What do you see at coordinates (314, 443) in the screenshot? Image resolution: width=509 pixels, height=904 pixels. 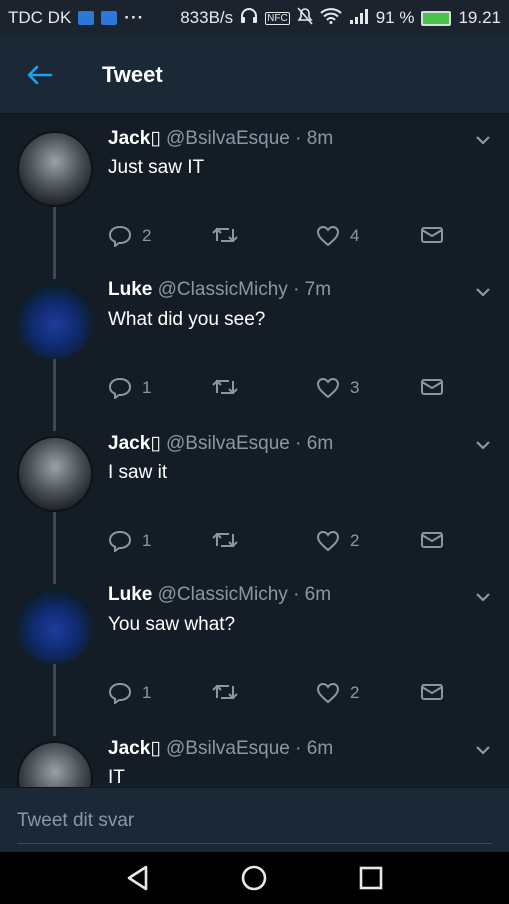 I see `timestamp: · 6m` at bounding box center [314, 443].